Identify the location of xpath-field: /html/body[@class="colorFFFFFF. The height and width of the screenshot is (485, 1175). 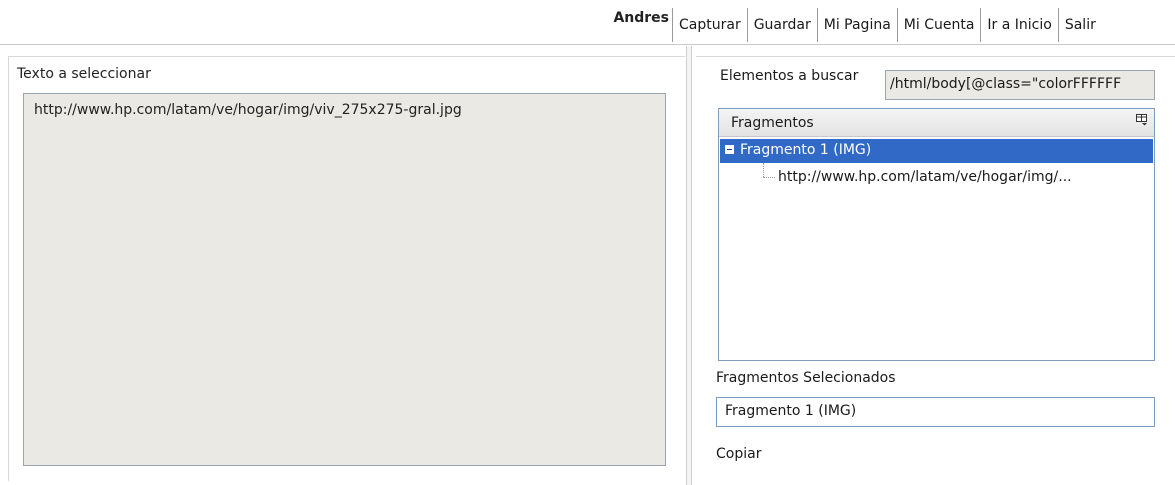
(1020, 85).